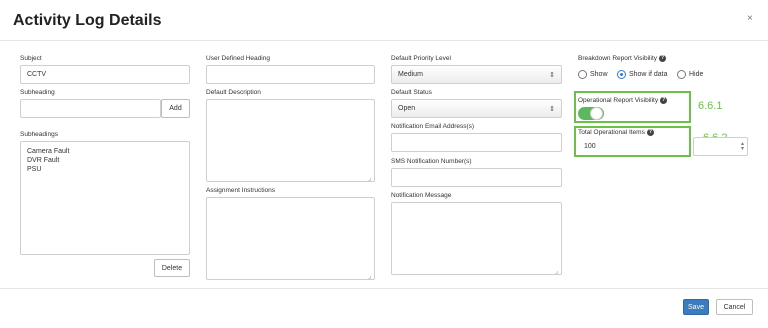 The image size is (768, 328). Describe the element at coordinates (648, 74) in the screenshot. I see `radio-label: Show if data` at that location.